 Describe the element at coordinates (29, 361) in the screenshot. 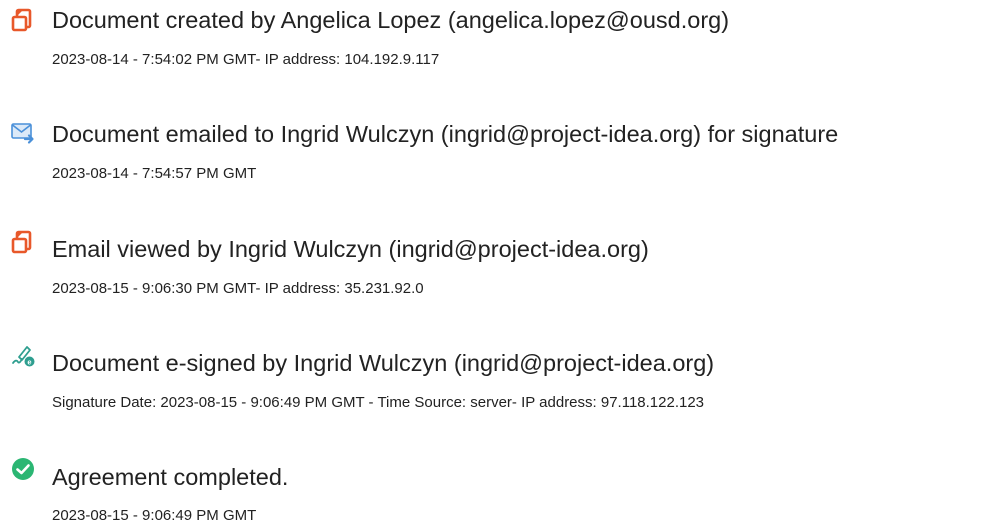

I see `svg-text: e` at that location.